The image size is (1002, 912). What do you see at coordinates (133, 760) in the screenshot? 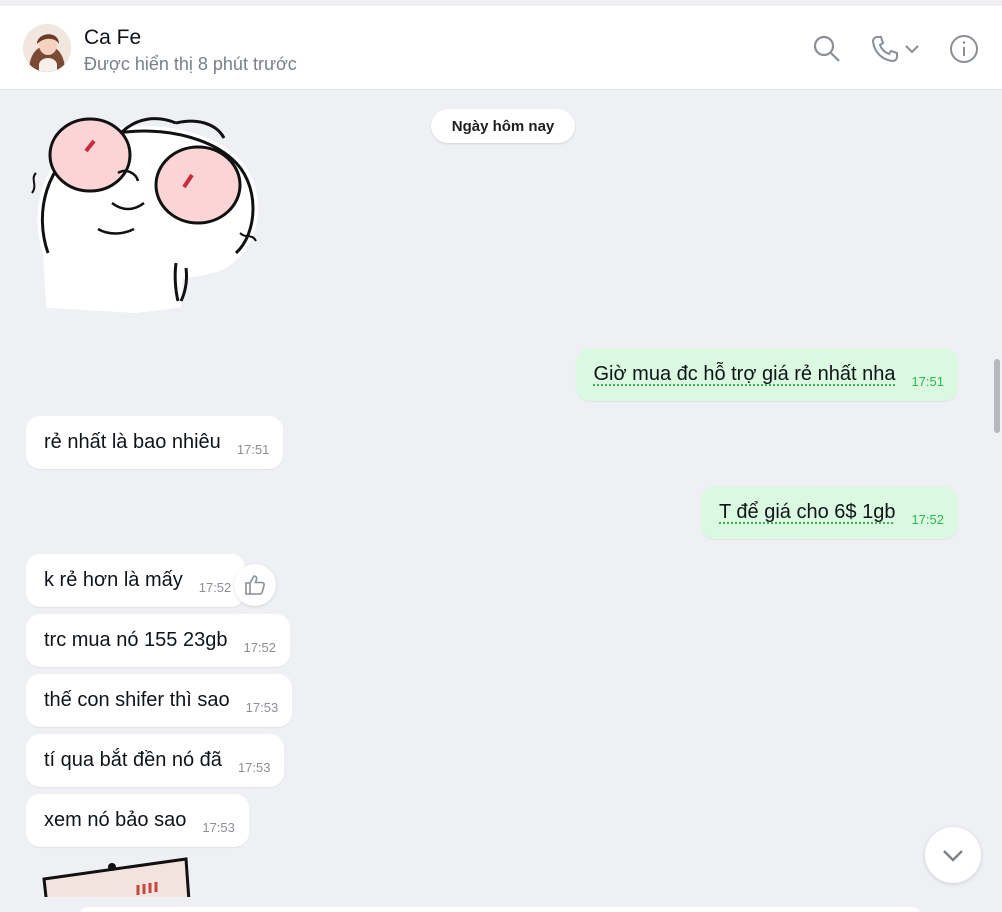
I see `message-text: tí qua bắt đền nó đã` at bounding box center [133, 760].